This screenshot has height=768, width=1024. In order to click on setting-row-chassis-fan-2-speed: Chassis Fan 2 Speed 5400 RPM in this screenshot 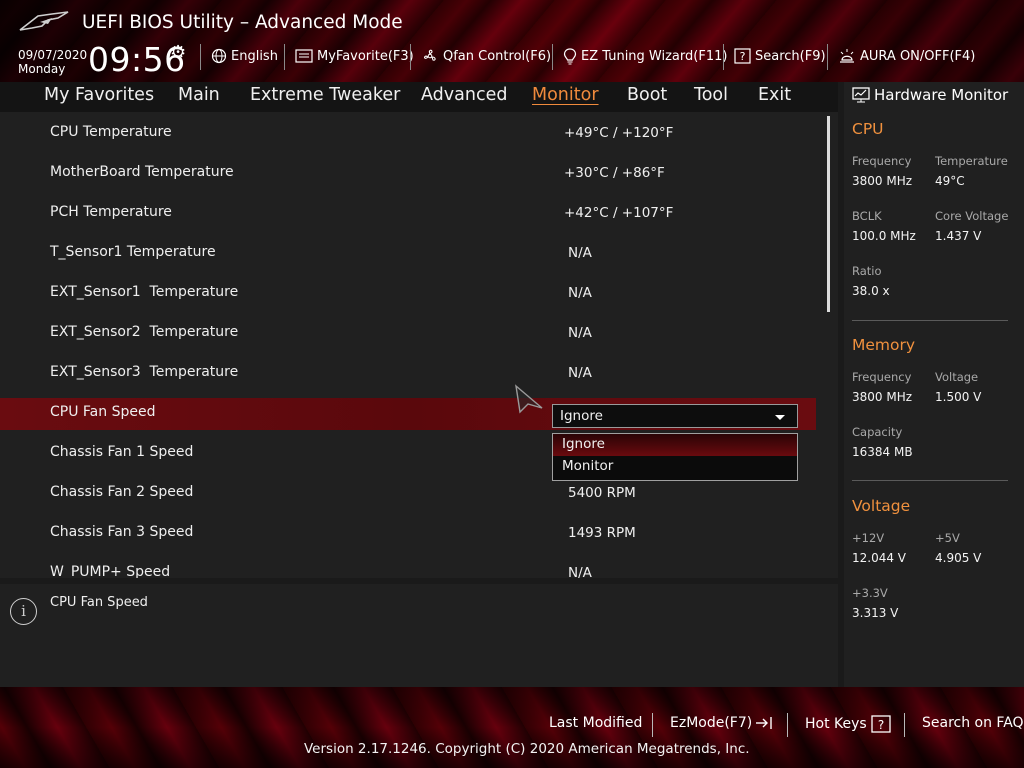, I will do `click(408, 493)`.